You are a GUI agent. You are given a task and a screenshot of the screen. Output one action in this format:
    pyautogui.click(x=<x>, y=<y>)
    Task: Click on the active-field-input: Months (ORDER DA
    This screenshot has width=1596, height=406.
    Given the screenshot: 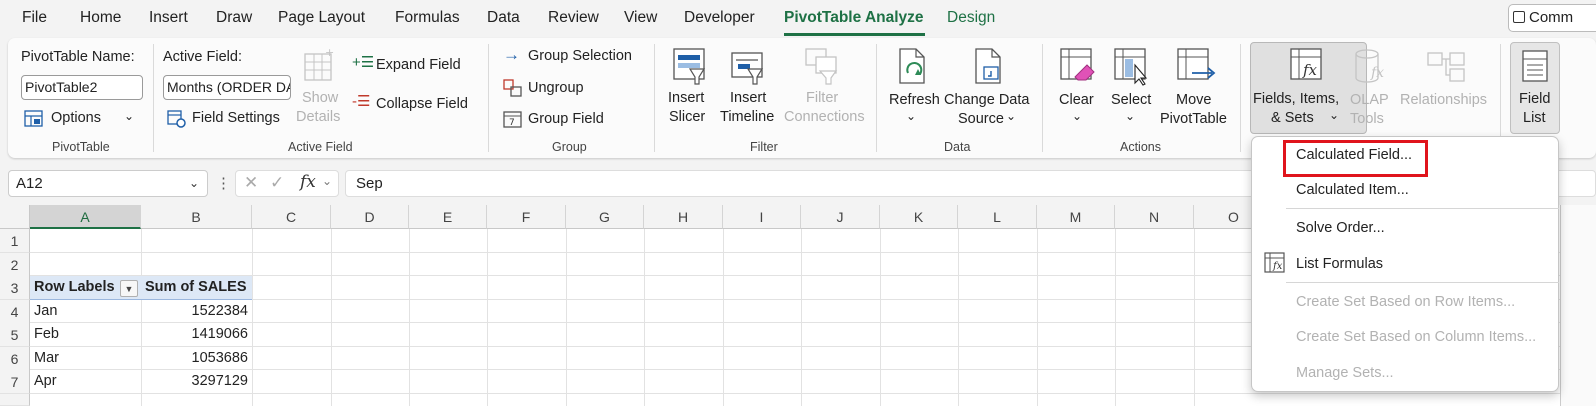 What is the action you would take?
    pyautogui.click(x=227, y=87)
    